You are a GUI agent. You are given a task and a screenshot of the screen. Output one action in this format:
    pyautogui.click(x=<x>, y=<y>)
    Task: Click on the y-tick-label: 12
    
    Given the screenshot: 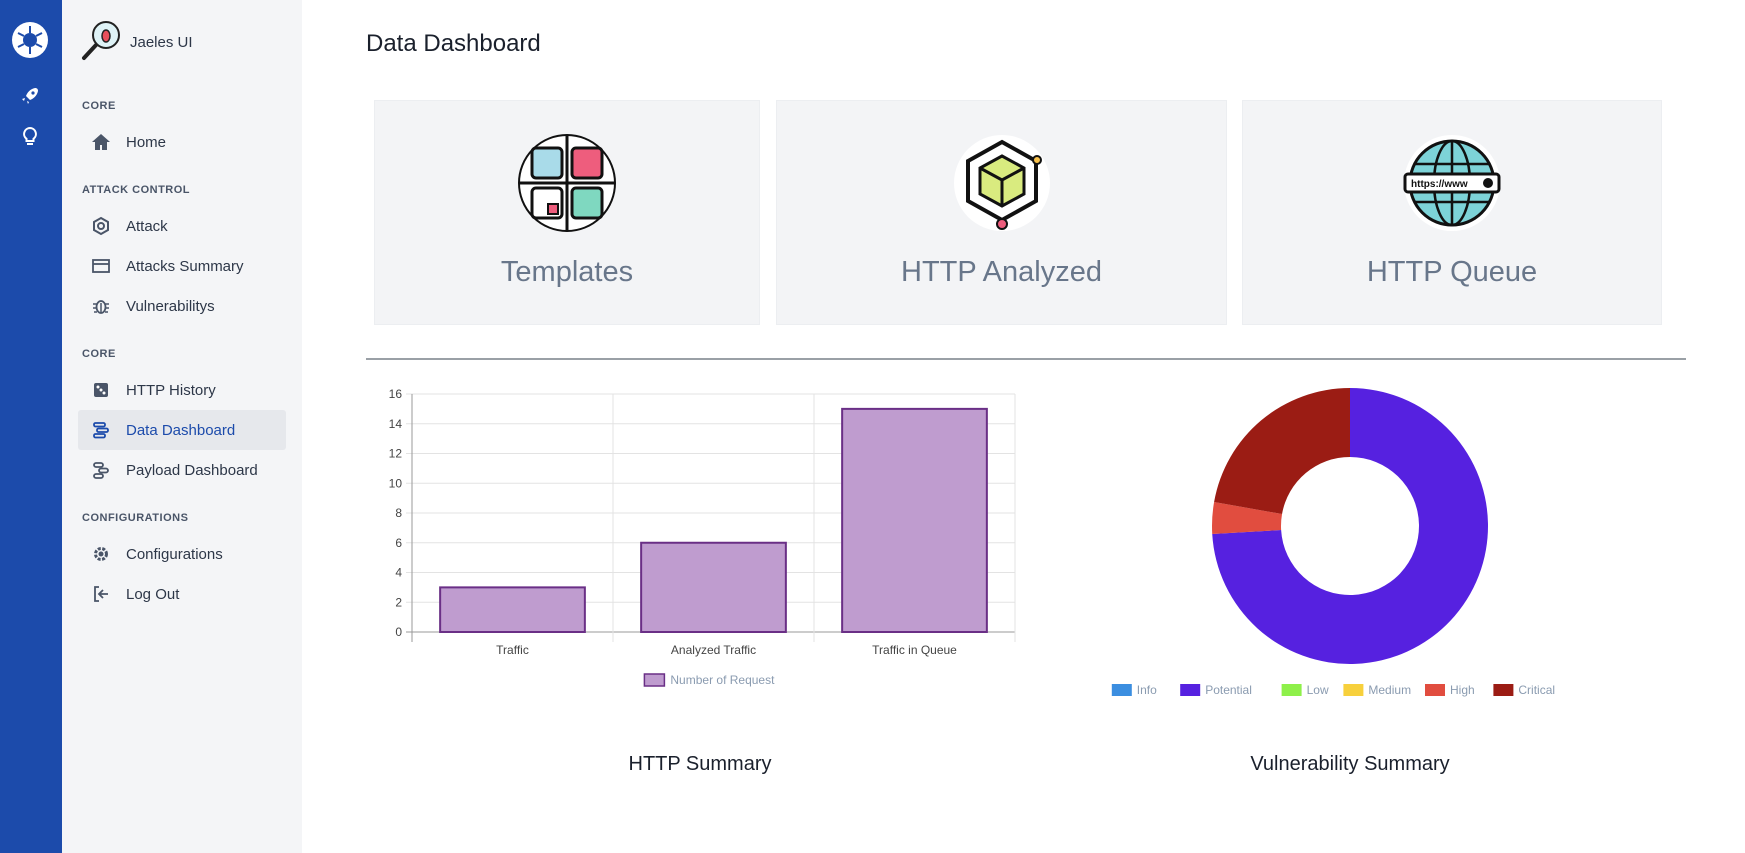 What is the action you would take?
    pyautogui.click(x=396, y=454)
    